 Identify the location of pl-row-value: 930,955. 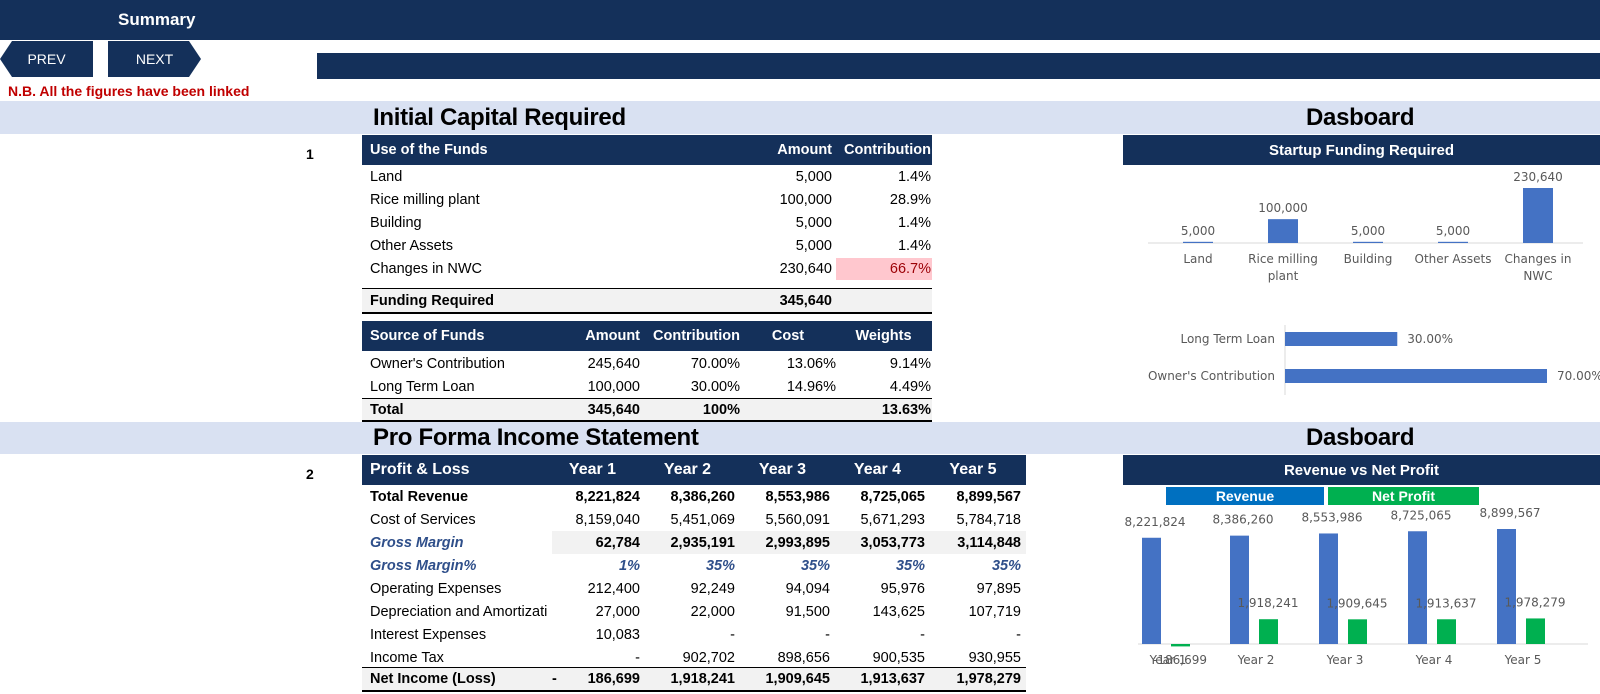
(994, 658).